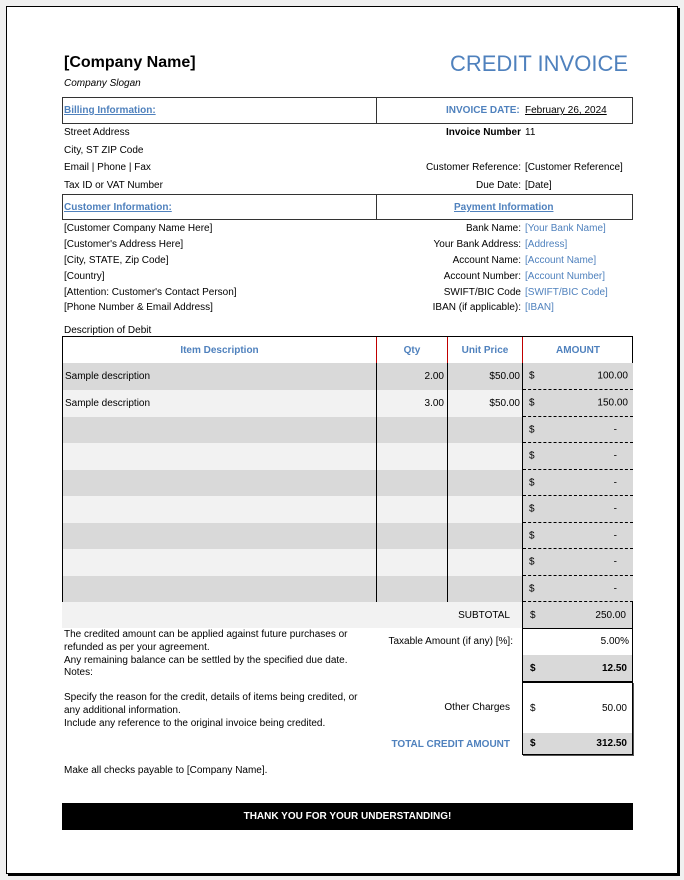 This screenshot has height=880, width=684. I want to click on billing-line: Email | Phone | Fax, so click(107, 167).